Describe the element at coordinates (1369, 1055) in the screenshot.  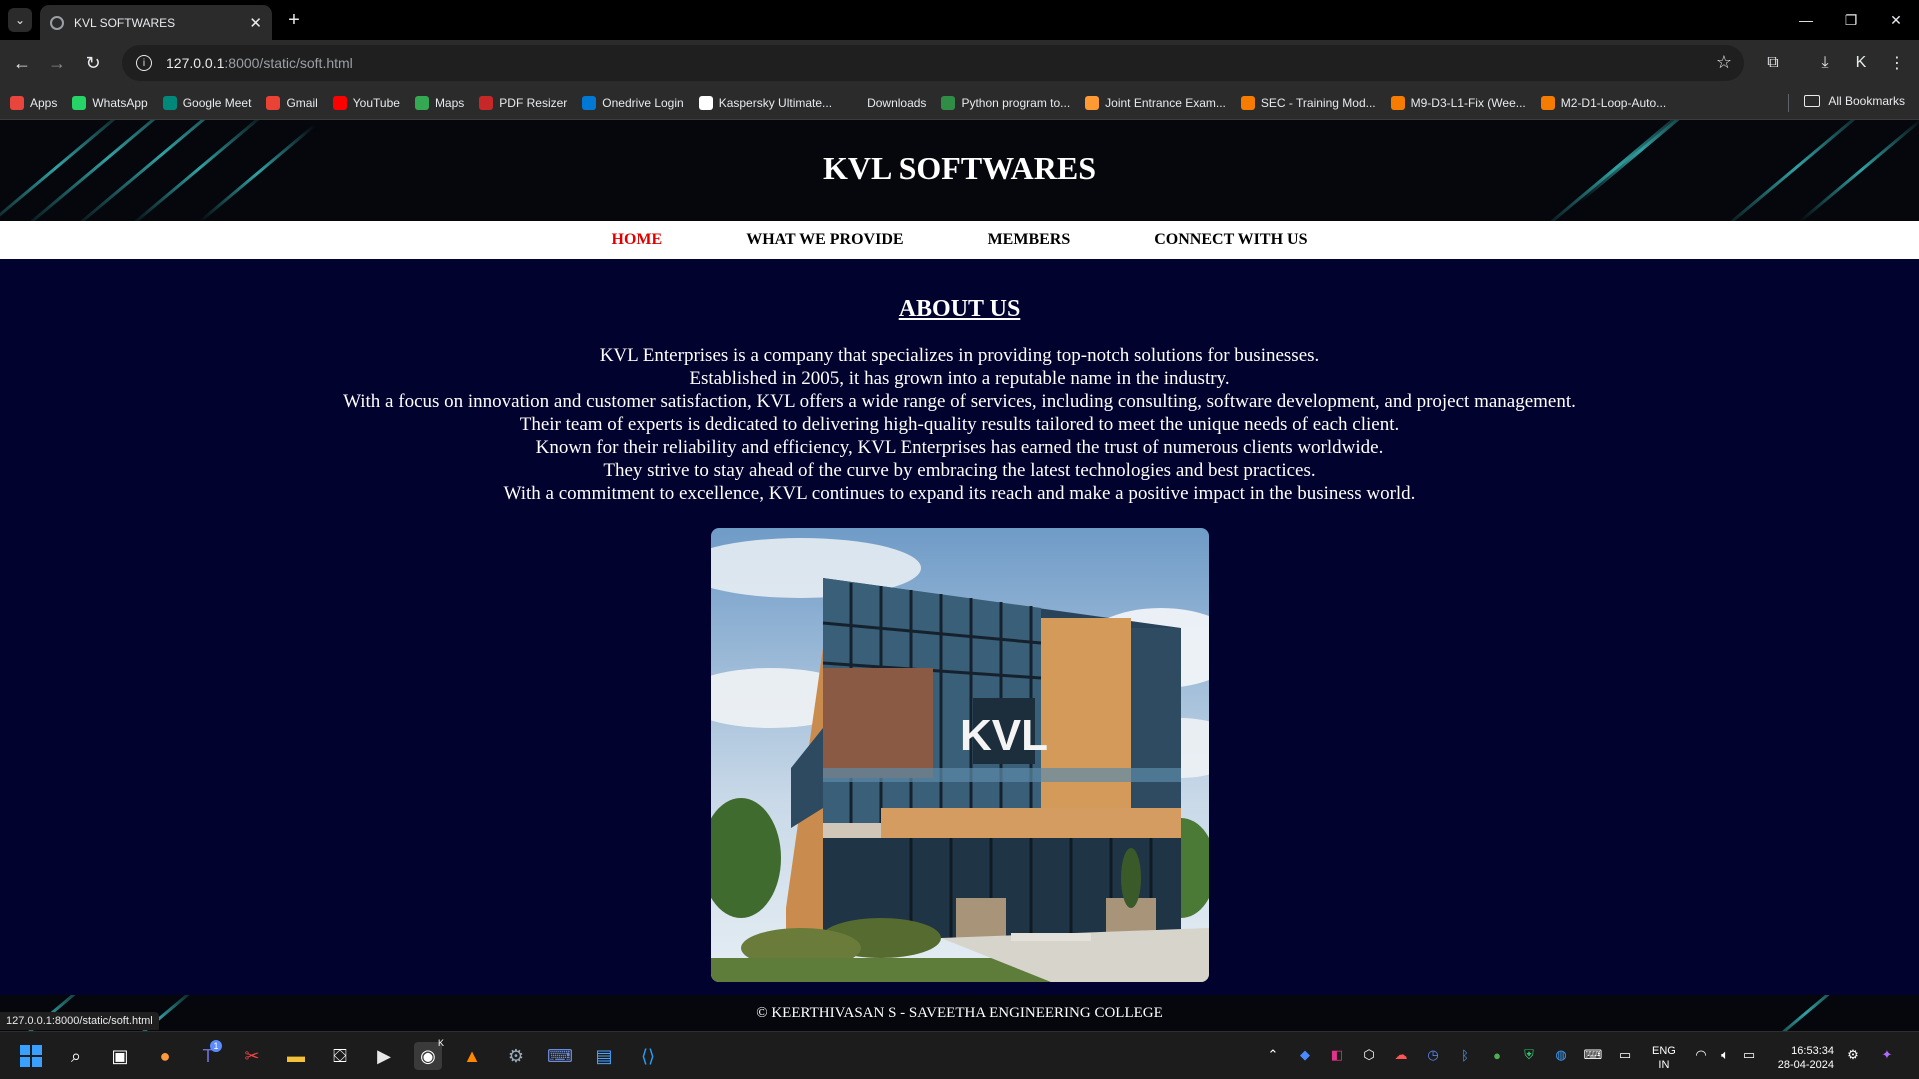
I see `tray-app-icon: ⬡` at that location.